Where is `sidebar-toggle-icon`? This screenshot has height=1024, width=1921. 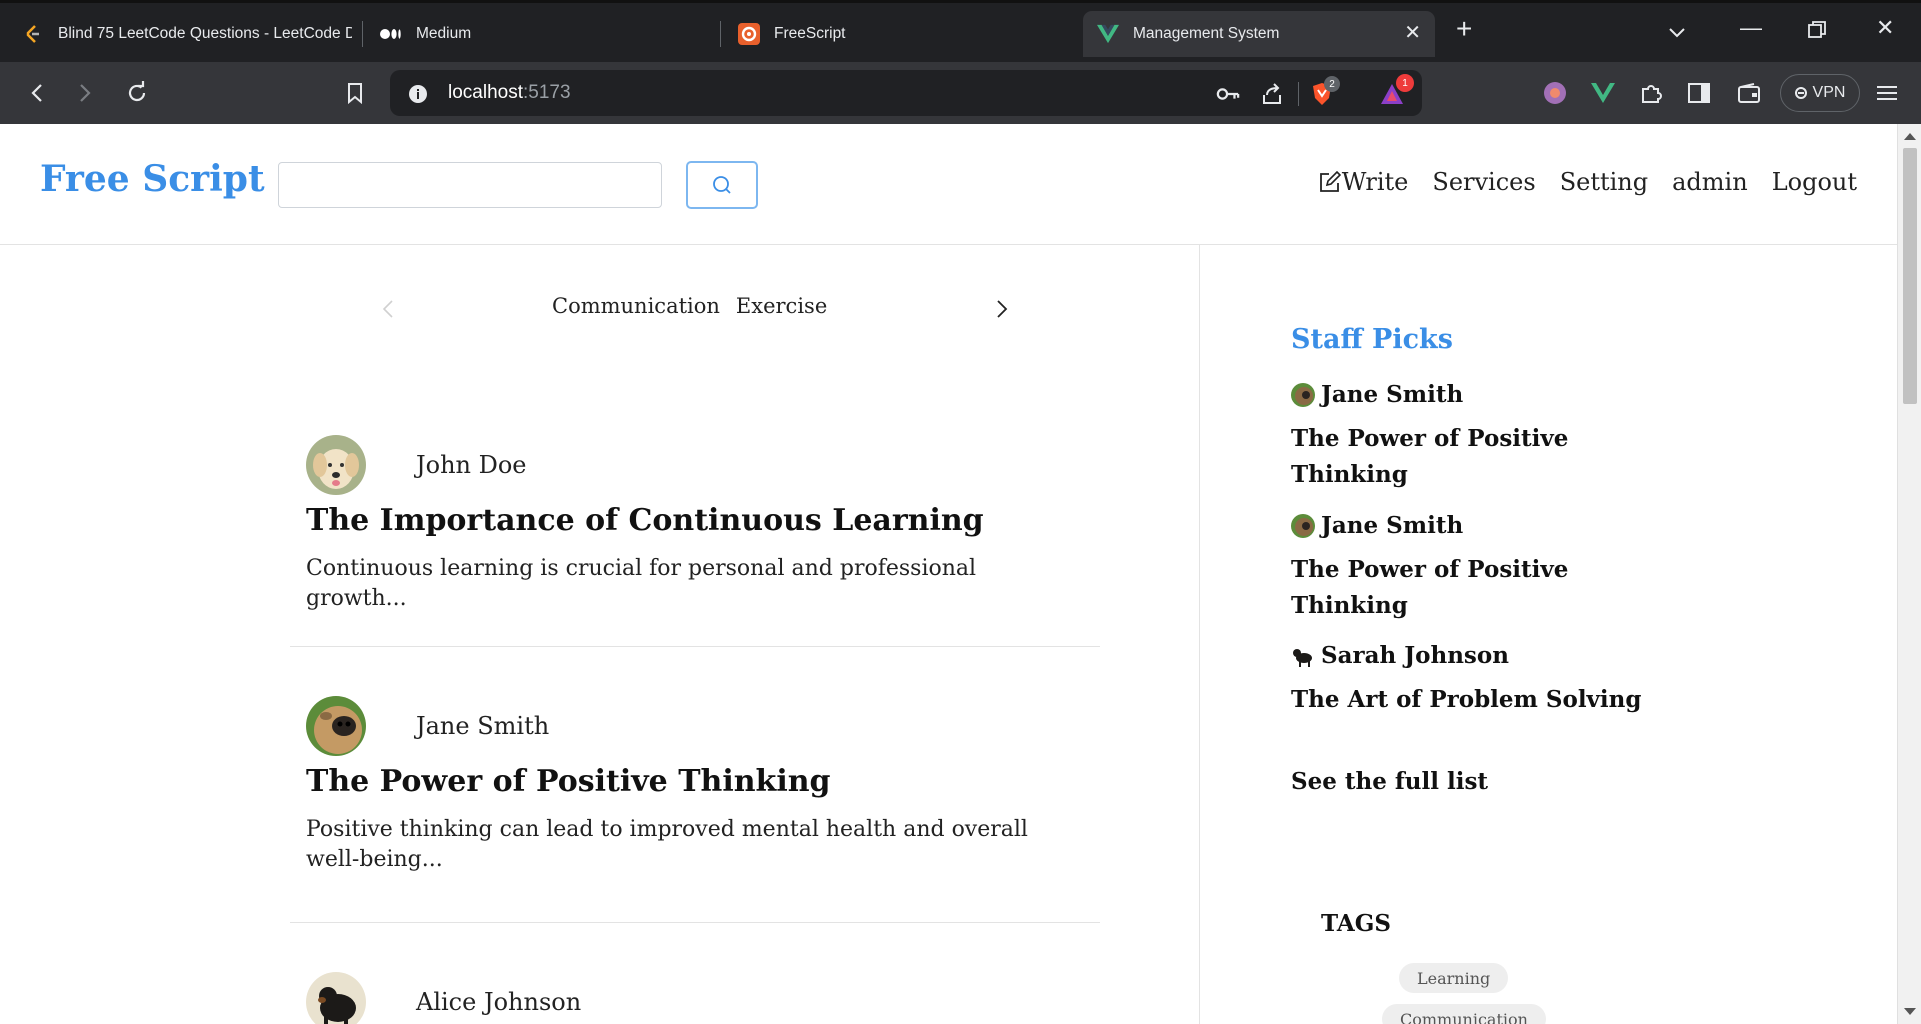
sidebar-toggle-icon is located at coordinates (1699, 93).